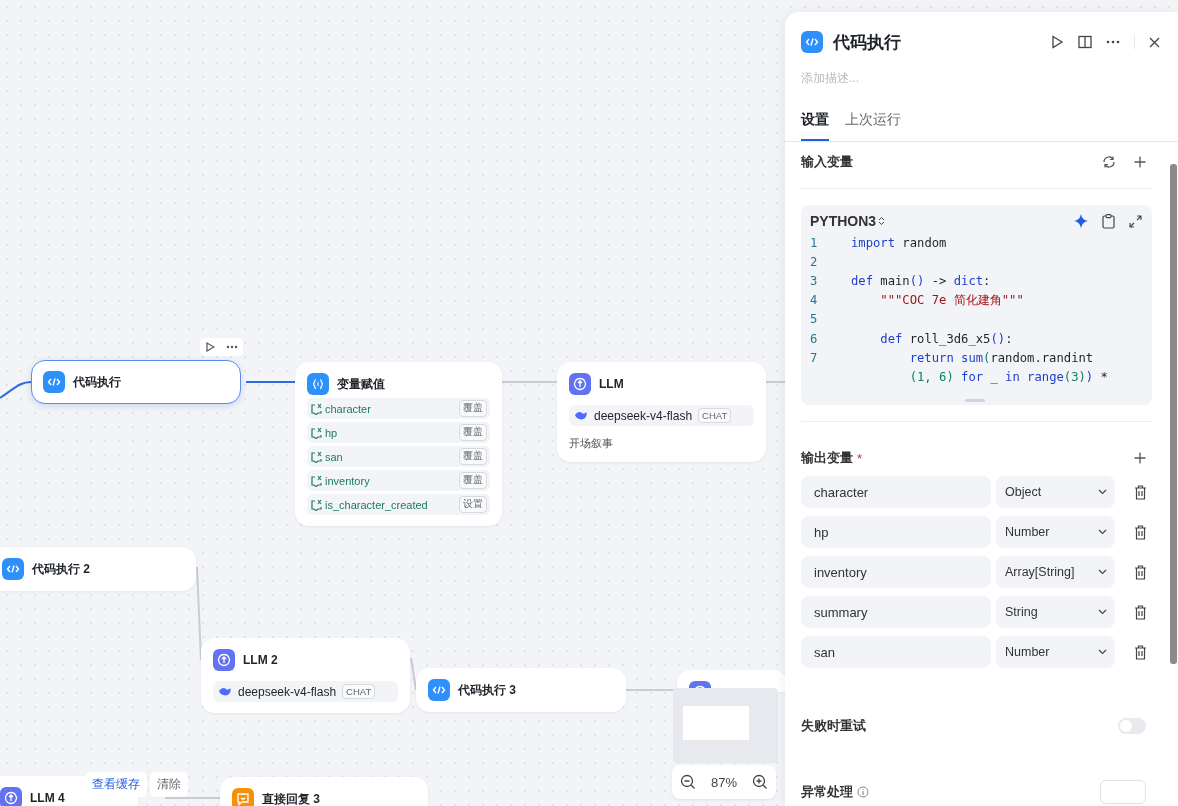 This screenshot has height=806, width=1178. What do you see at coordinates (827, 162) in the screenshot?
I see `section-title: 输入变量` at bounding box center [827, 162].